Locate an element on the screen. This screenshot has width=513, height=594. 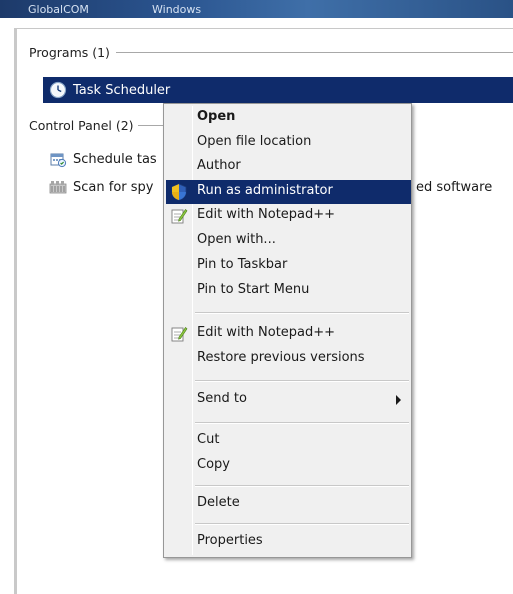
control-panel-section-header: Control Panel (2) is located at coordinates (104, 125).